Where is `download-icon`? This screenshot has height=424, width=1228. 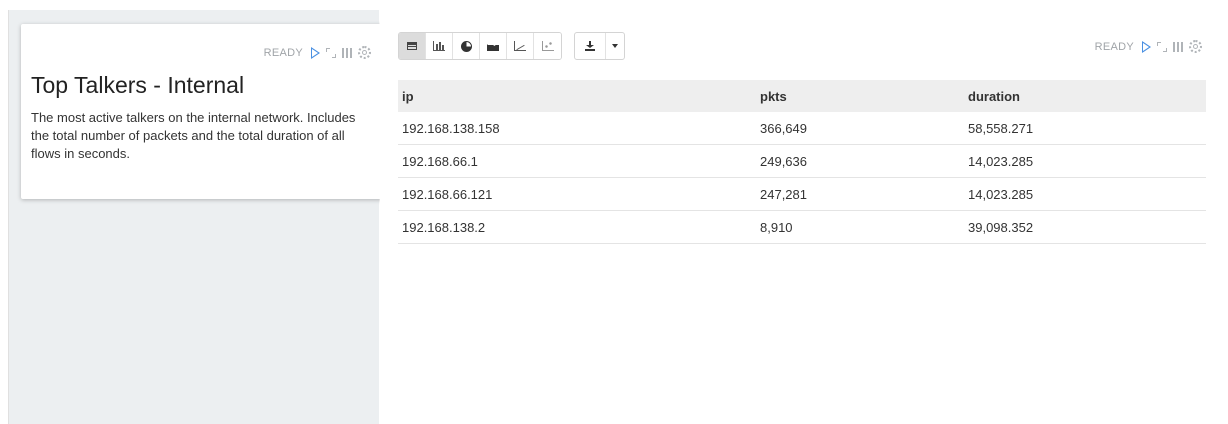
download-icon is located at coordinates (590, 46).